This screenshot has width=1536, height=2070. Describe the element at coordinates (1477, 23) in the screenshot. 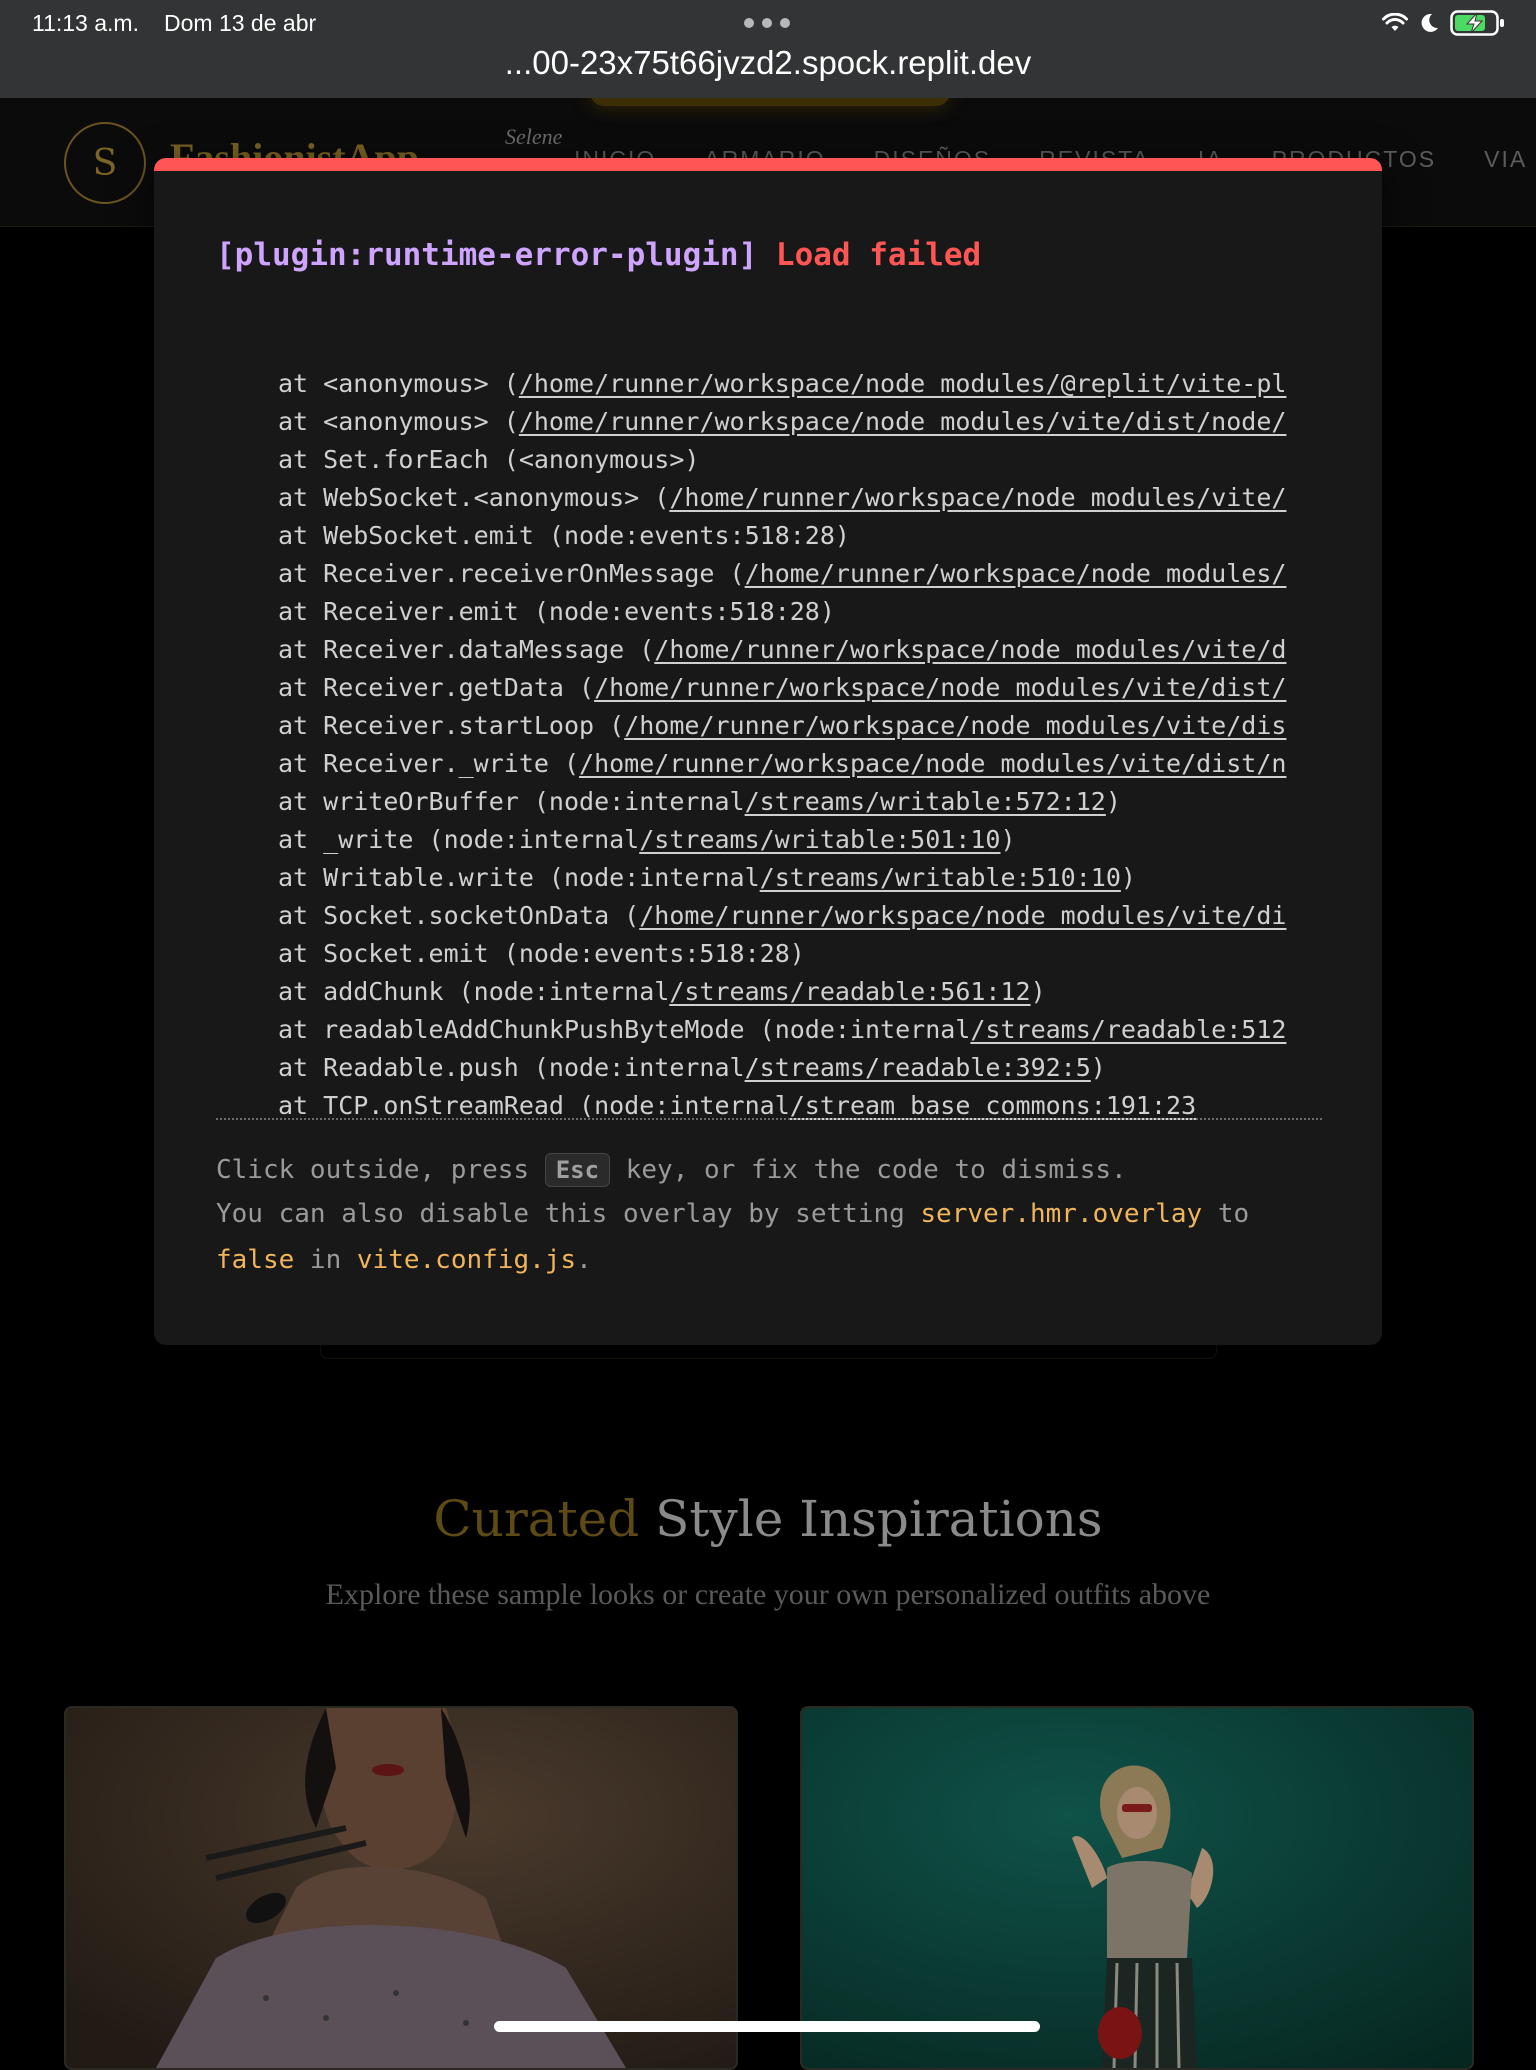

I see `battery-charging-icon` at that location.